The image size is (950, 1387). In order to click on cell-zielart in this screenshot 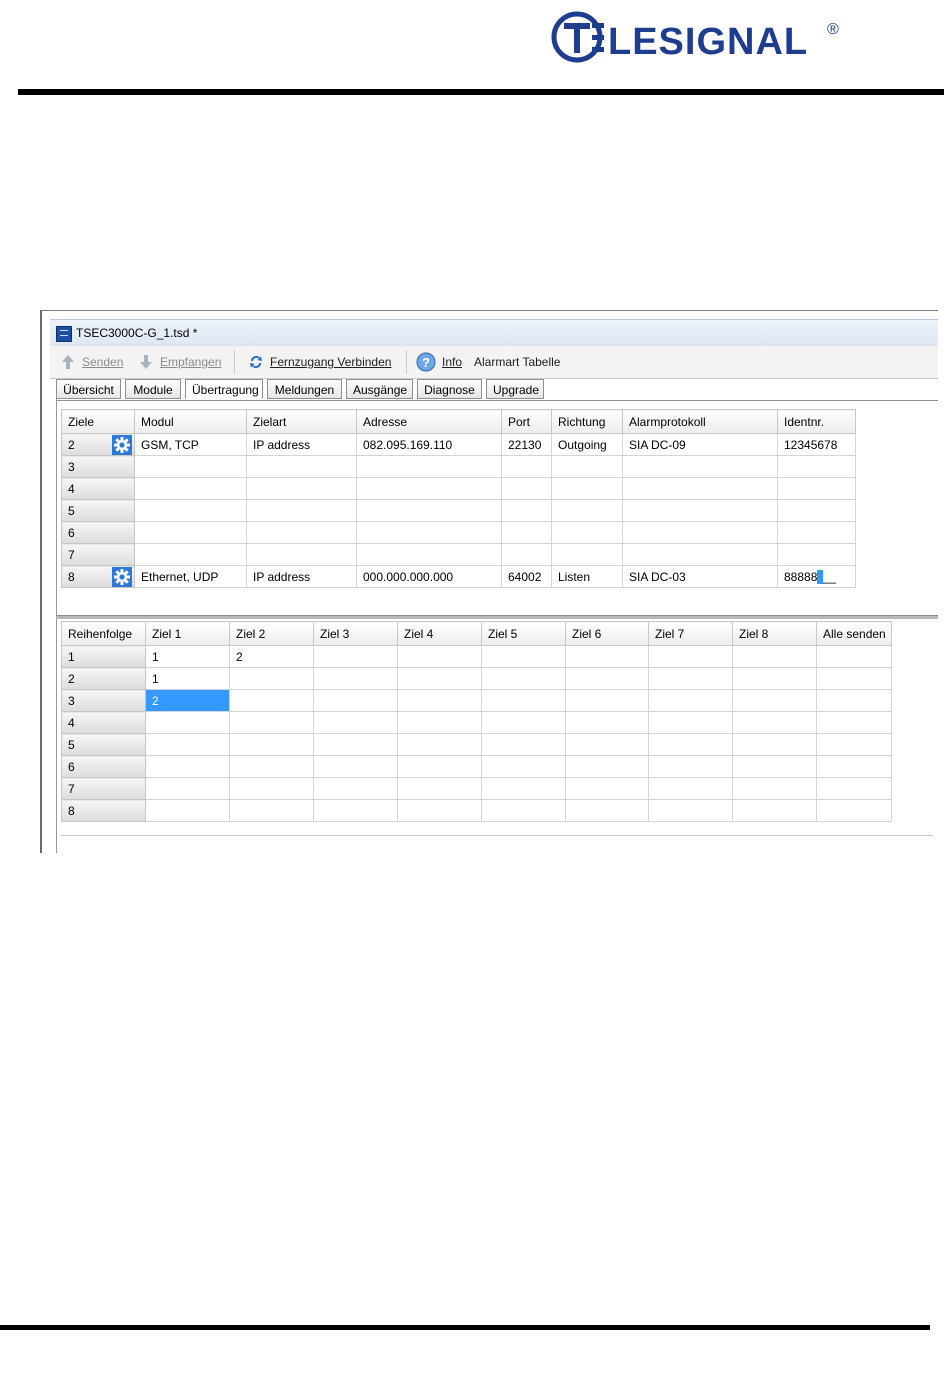, I will do `click(301, 532)`.